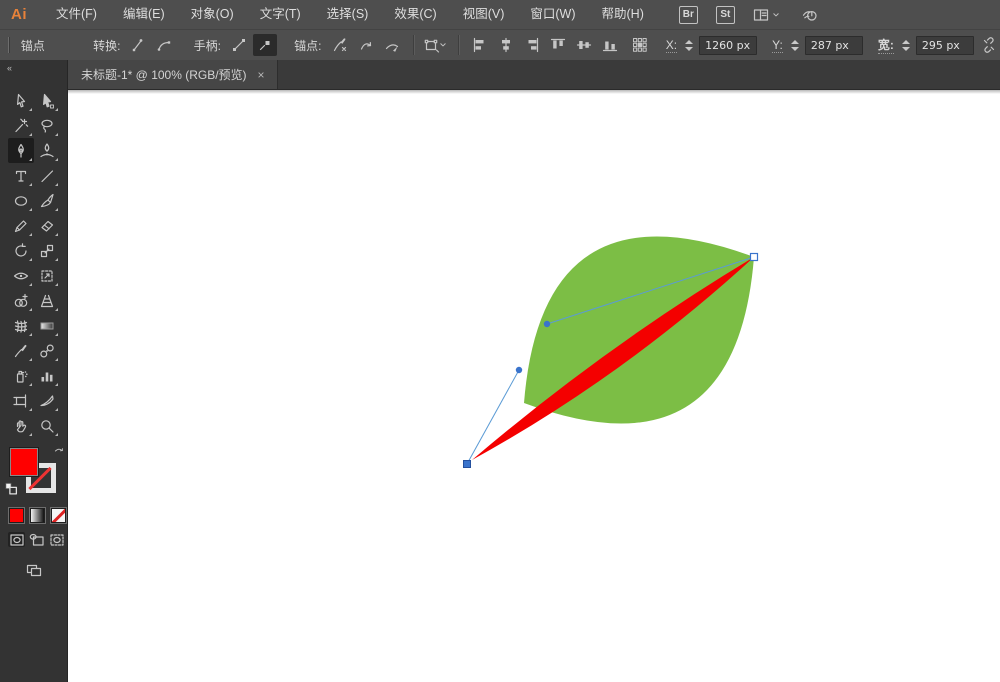  What do you see at coordinates (340, 45) in the screenshot?
I see `cut-path-button` at bounding box center [340, 45].